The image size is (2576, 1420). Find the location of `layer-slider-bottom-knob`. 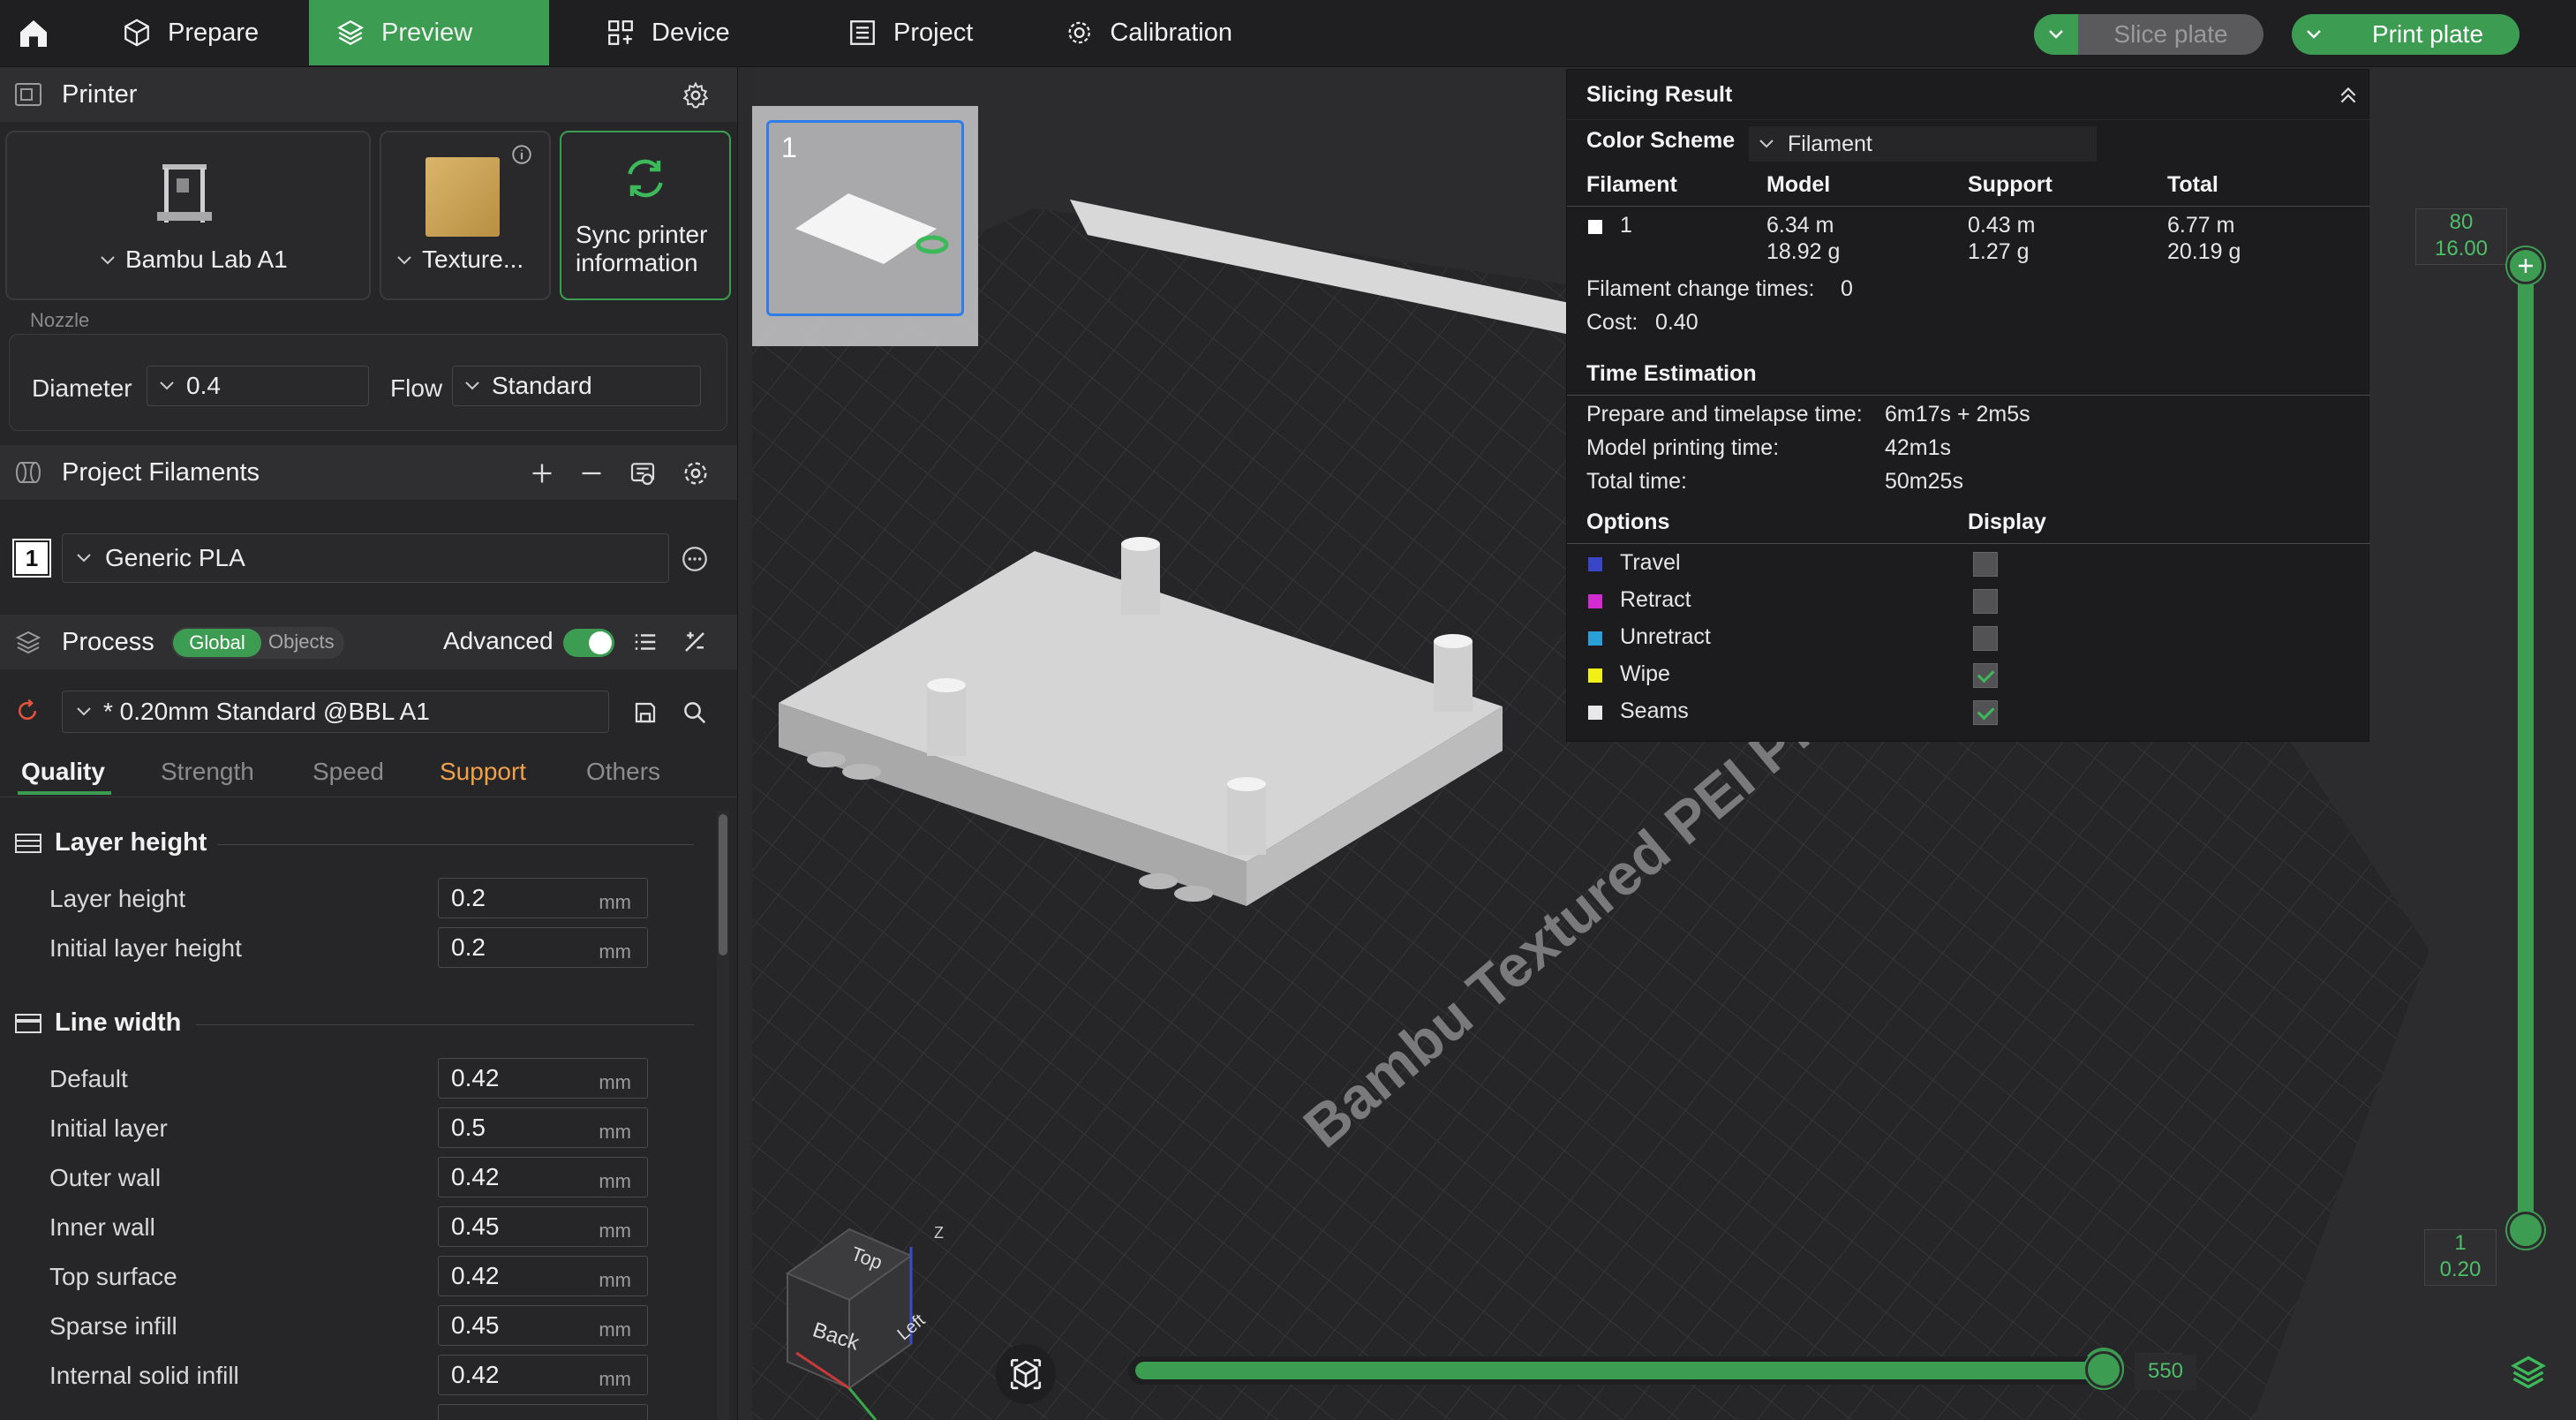

layer-slider-bottom-knob is located at coordinates (2526, 1230).